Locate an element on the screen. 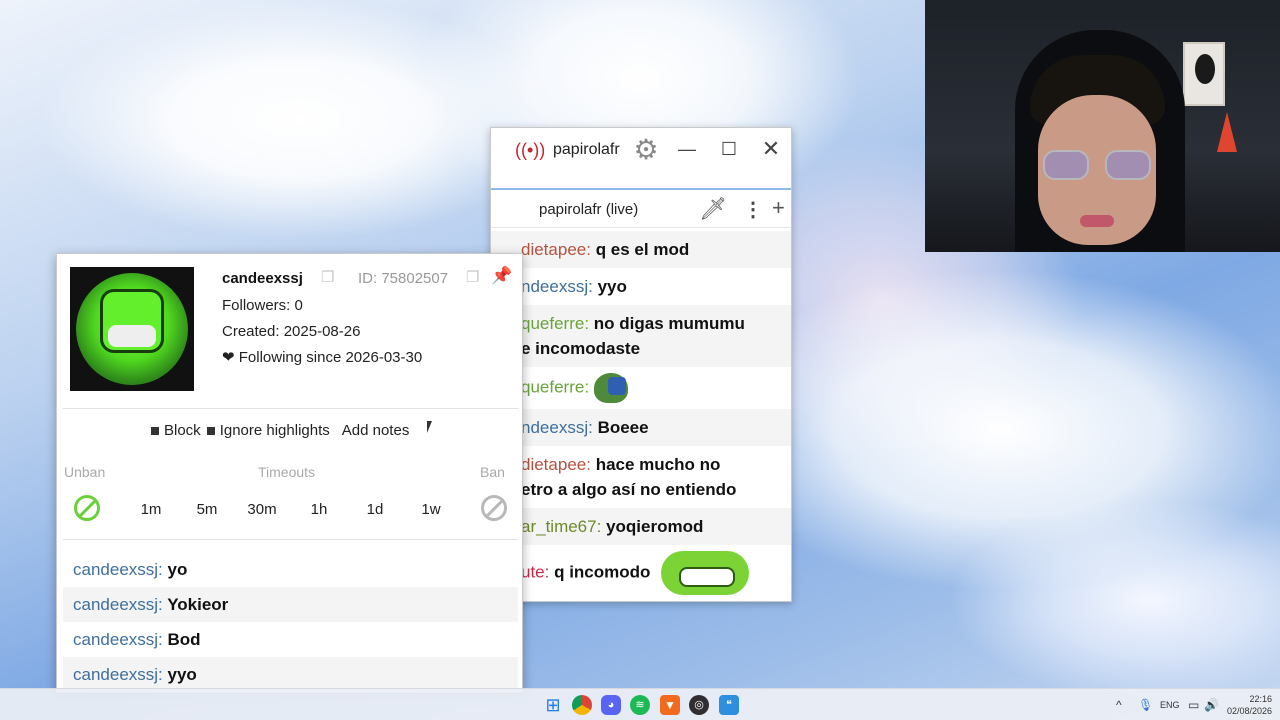 This screenshot has height=720, width=1280. message-text: Boeee is located at coordinates (623, 427).